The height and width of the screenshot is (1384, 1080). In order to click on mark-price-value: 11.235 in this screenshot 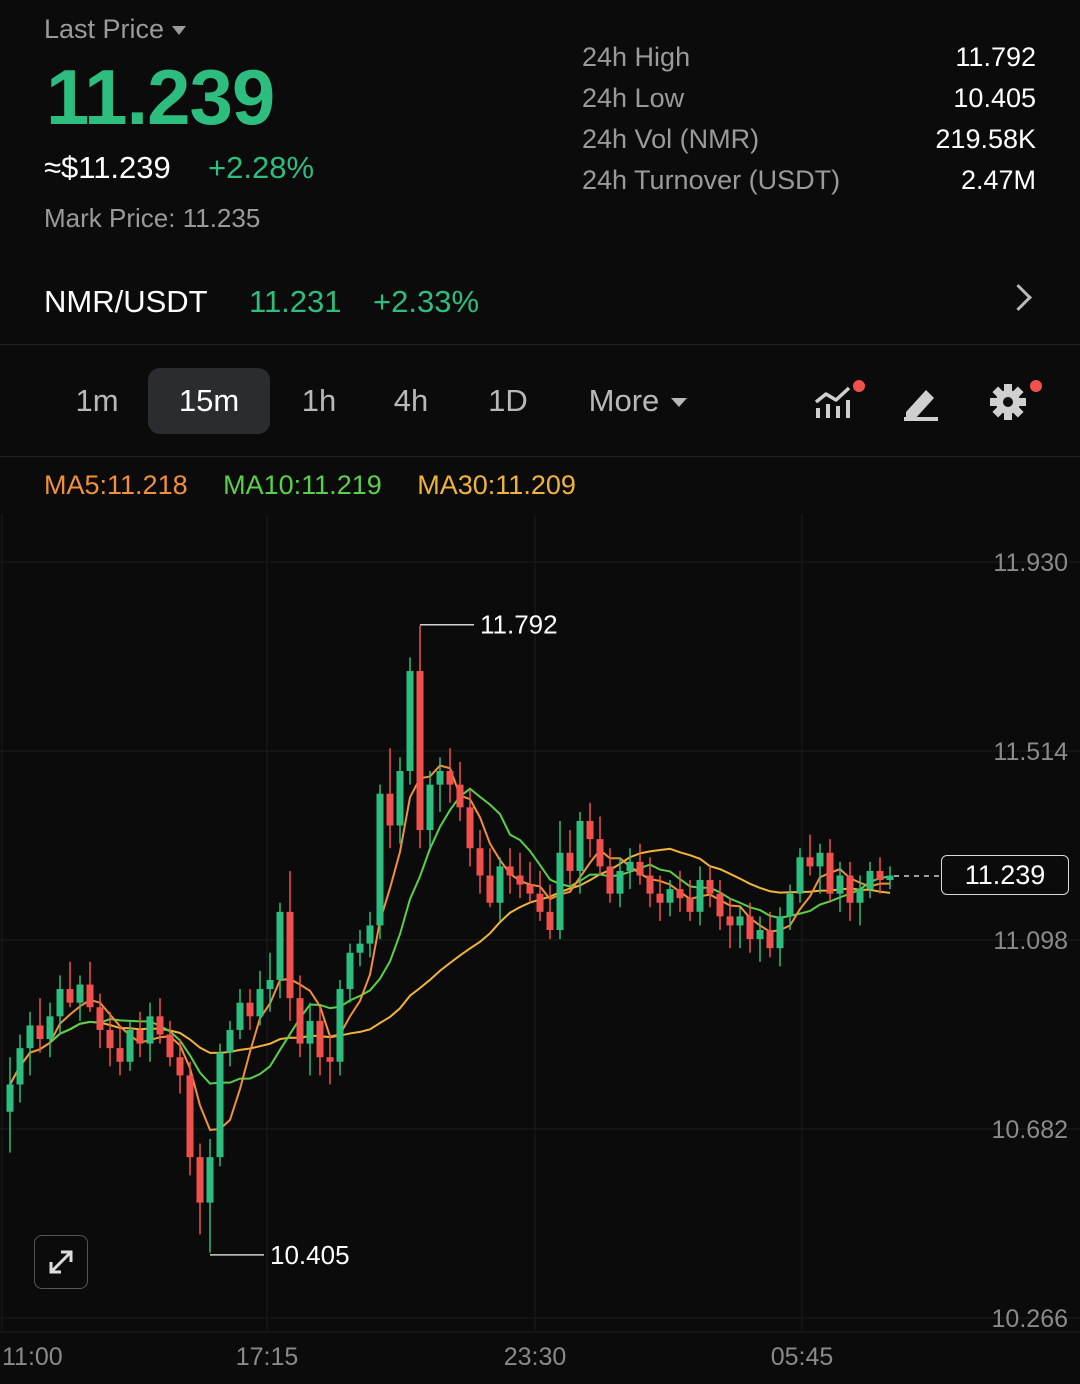, I will do `click(221, 218)`.